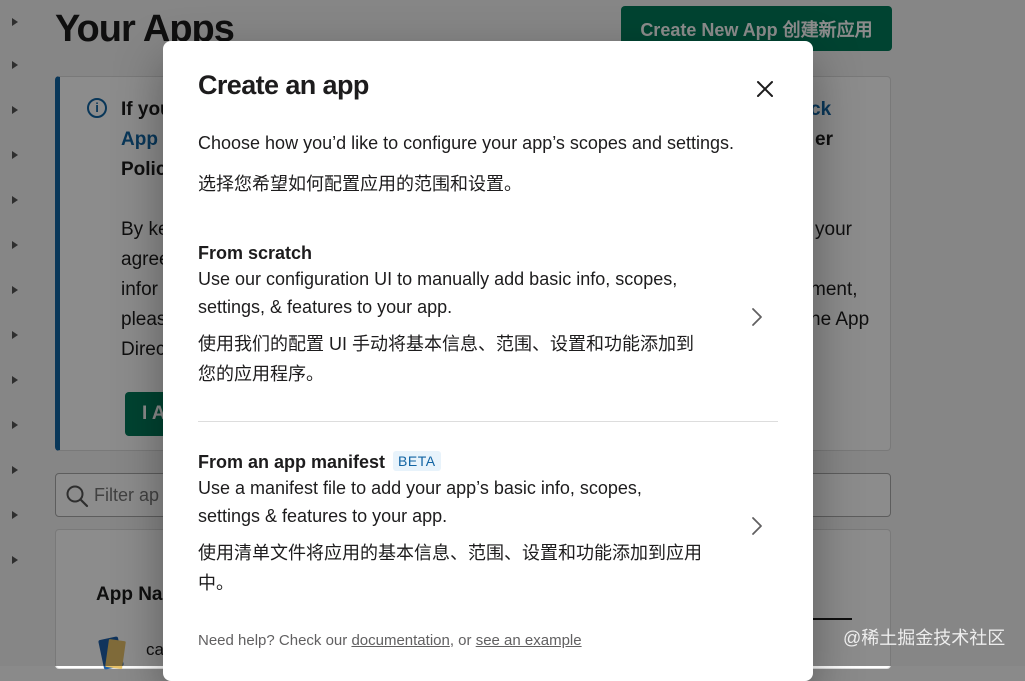  What do you see at coordinates (462, 640) in the screenshot?
I see `help-middle: , or` at bounding box center [462, 640].